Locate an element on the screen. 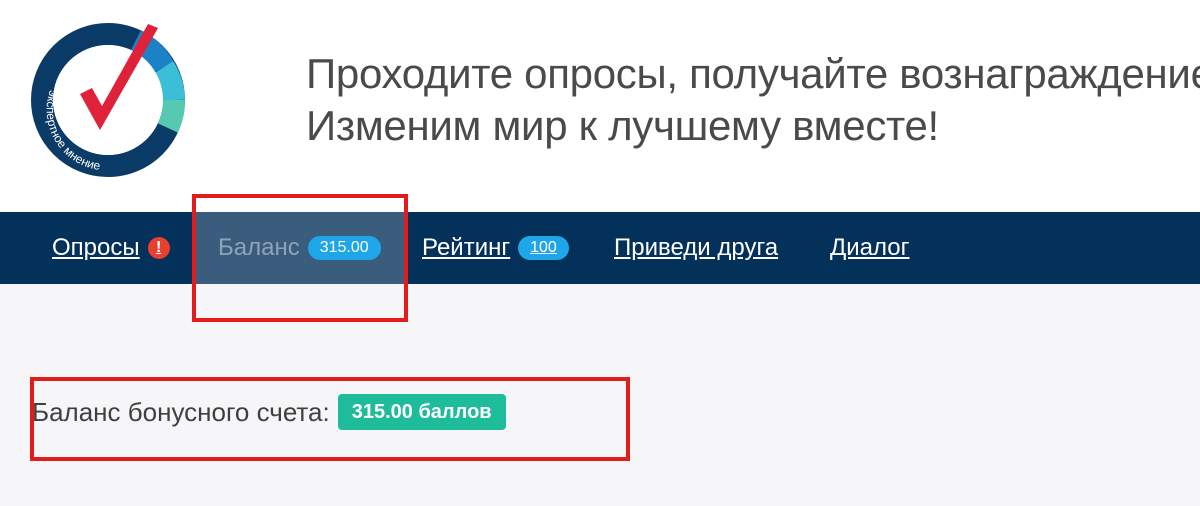 The width and height of the screenshot is (1200, 506). nav-item-invite-friend: Приведи друга is located at coordinates (696, 248).